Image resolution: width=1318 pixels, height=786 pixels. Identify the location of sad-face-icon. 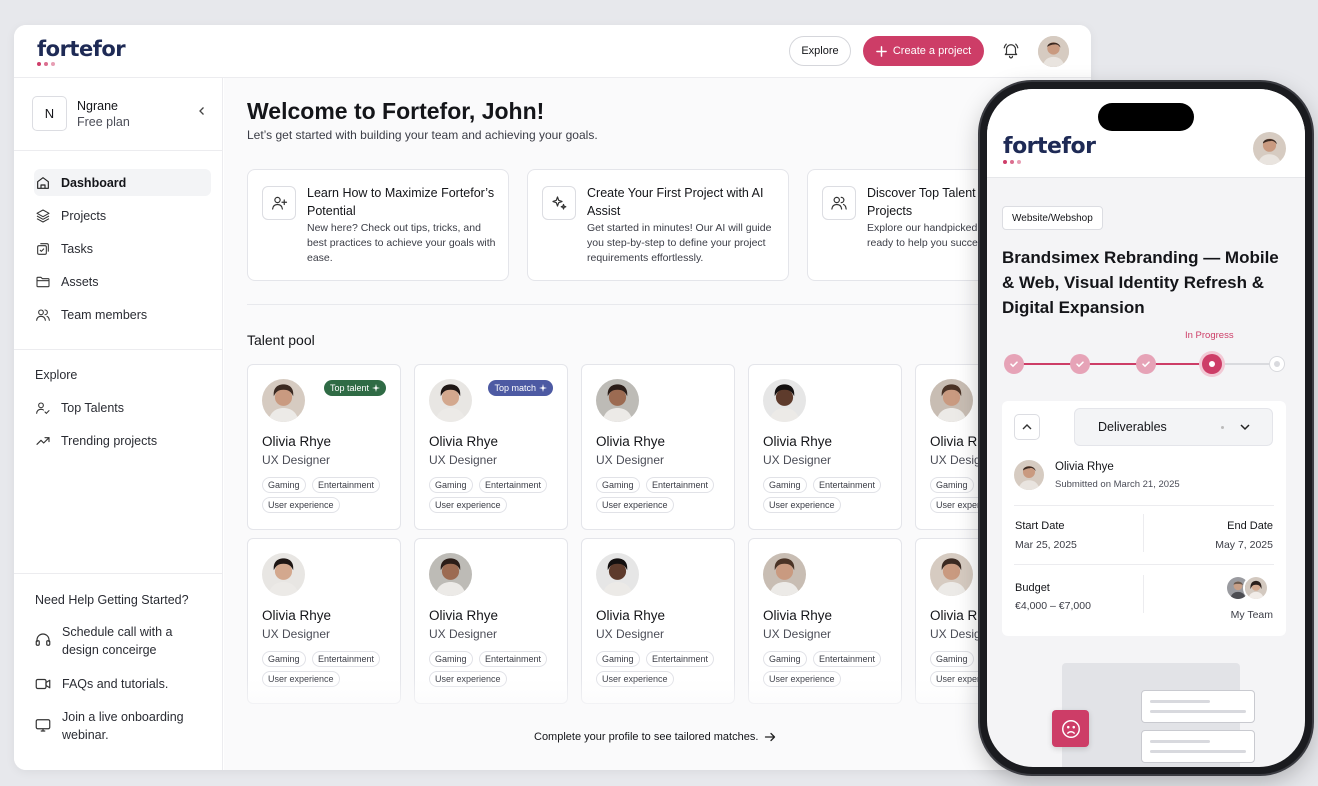
(1070, 728).